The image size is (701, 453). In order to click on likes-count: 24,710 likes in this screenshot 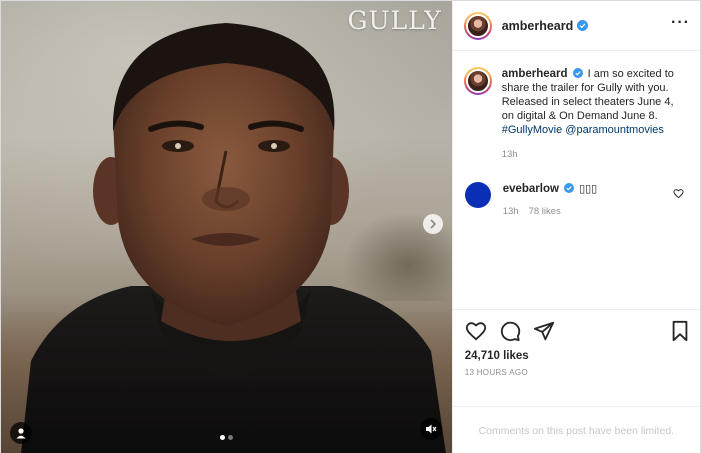, I will do `click(577, 356)`.